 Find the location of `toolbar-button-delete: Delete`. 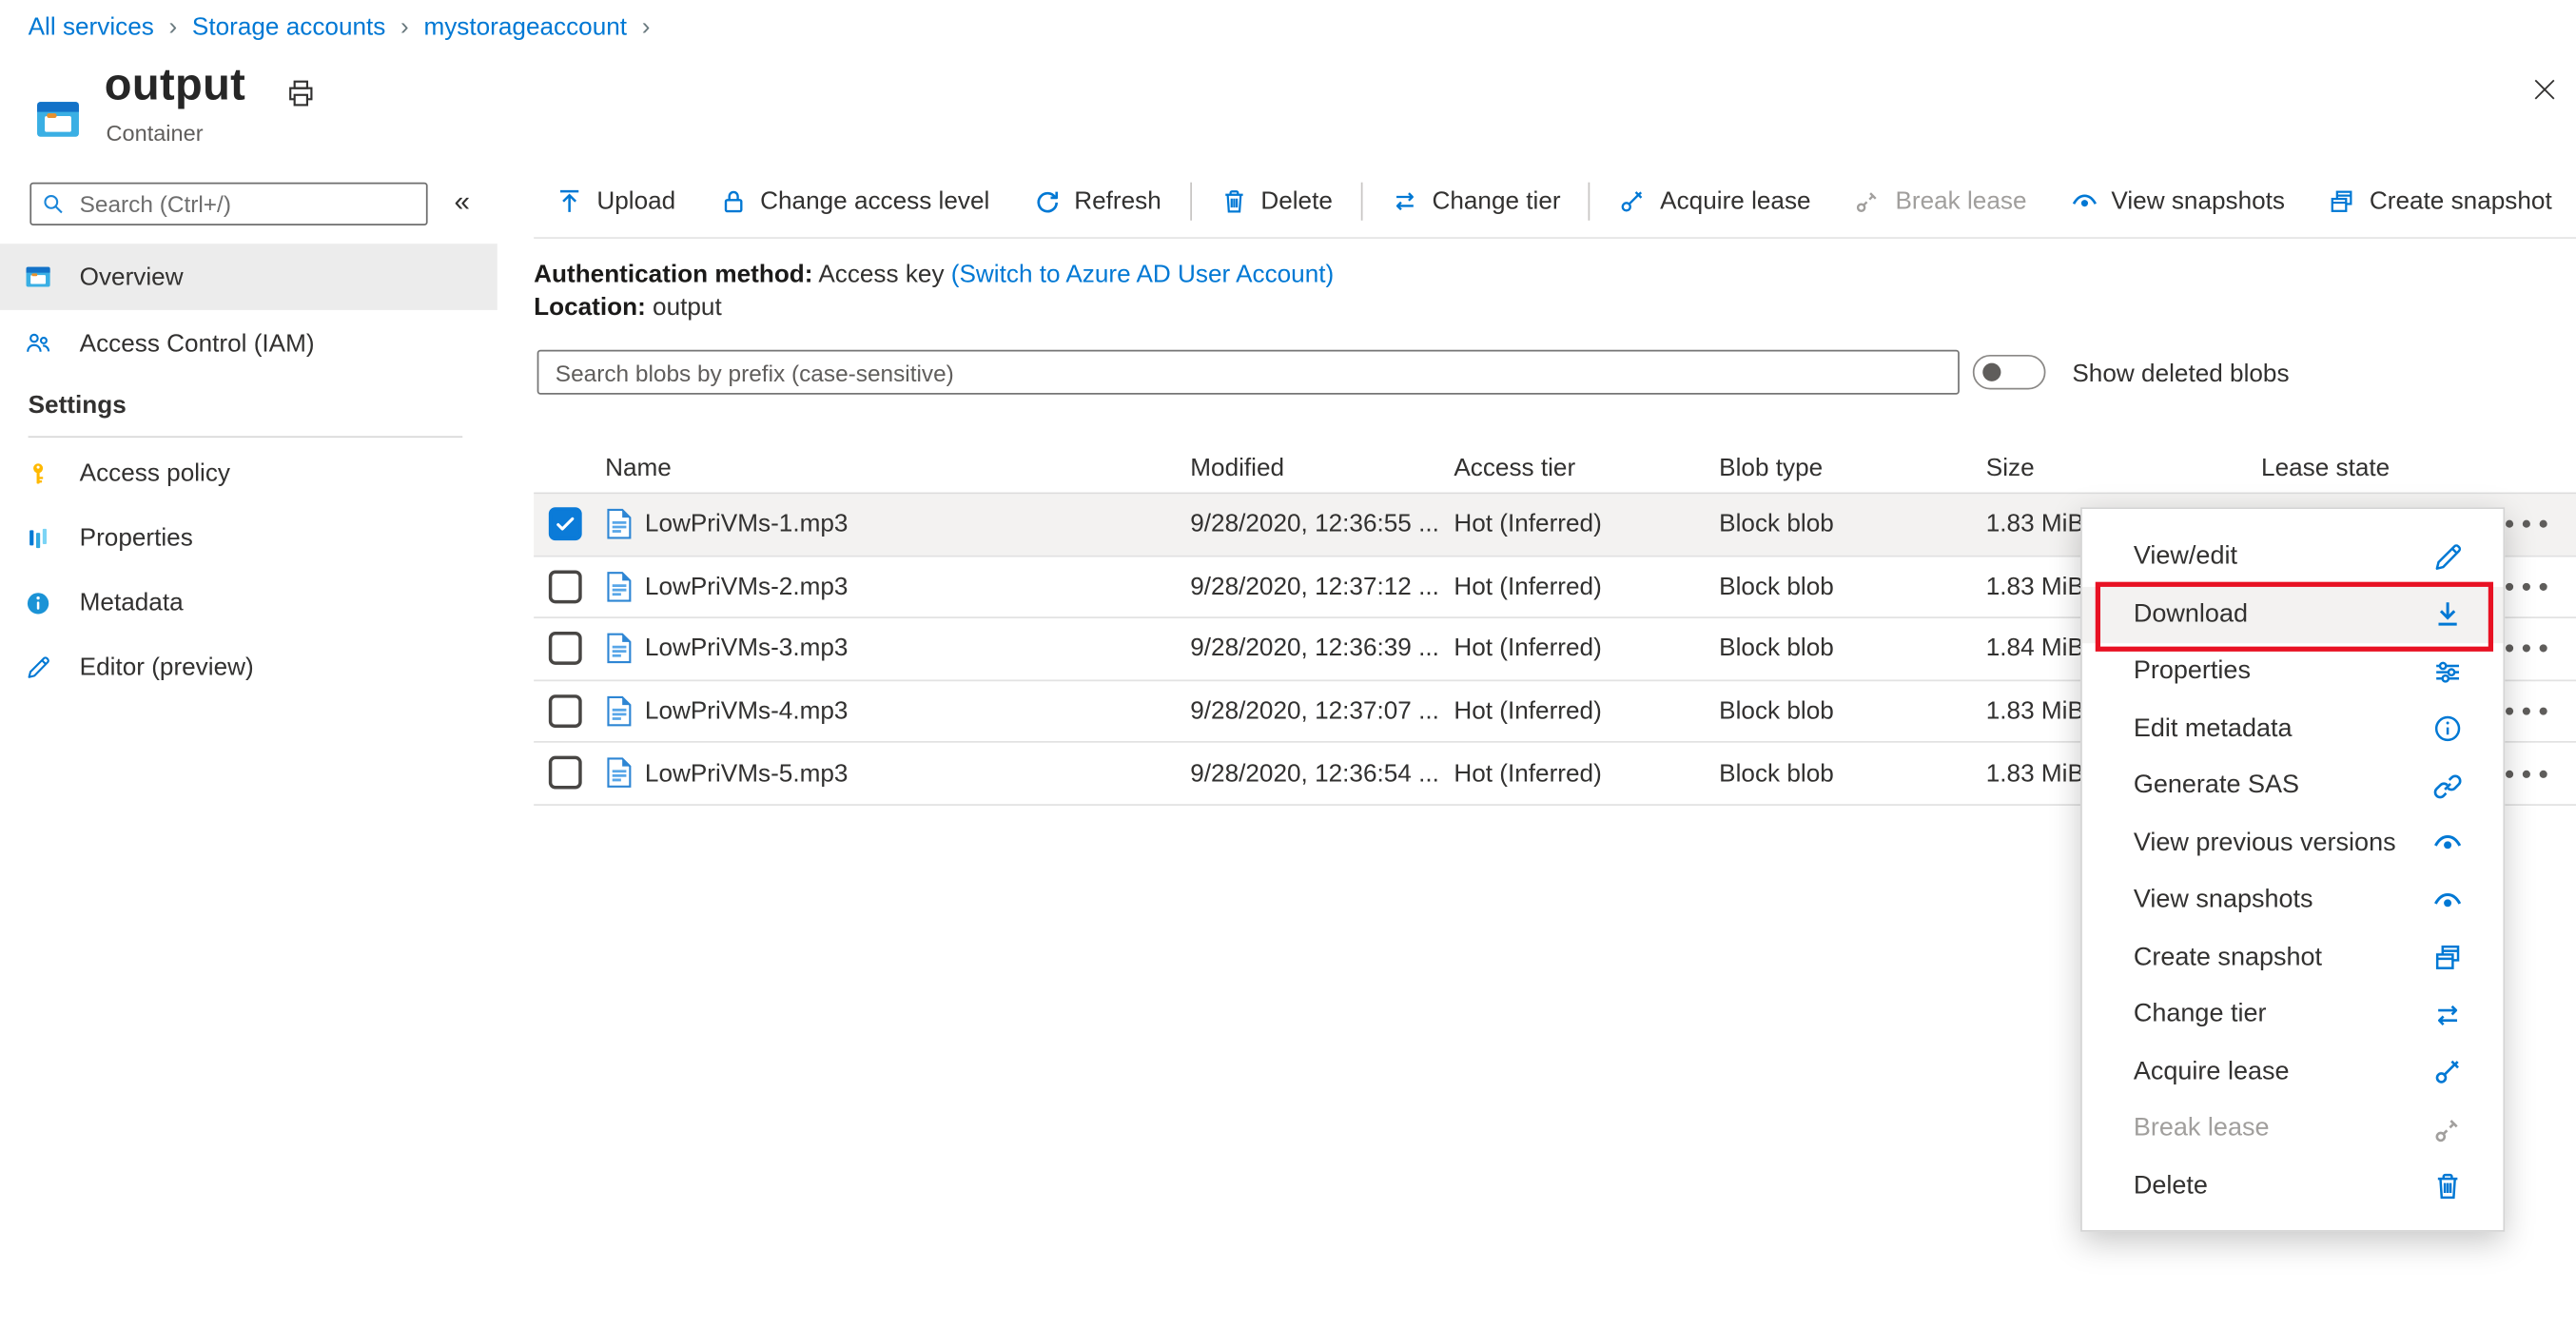

toolbar-button-delete: Delete is located at coordinates (1276, 200).